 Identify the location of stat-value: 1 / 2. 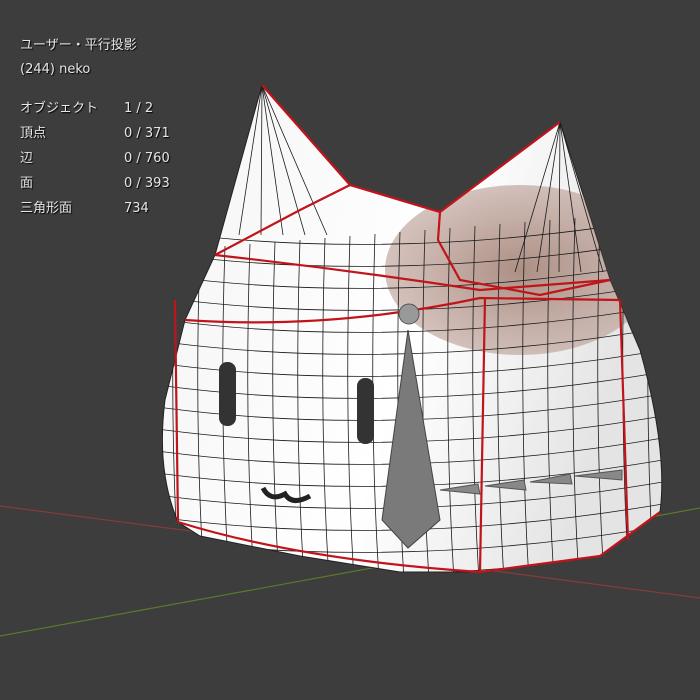
(139, 108).